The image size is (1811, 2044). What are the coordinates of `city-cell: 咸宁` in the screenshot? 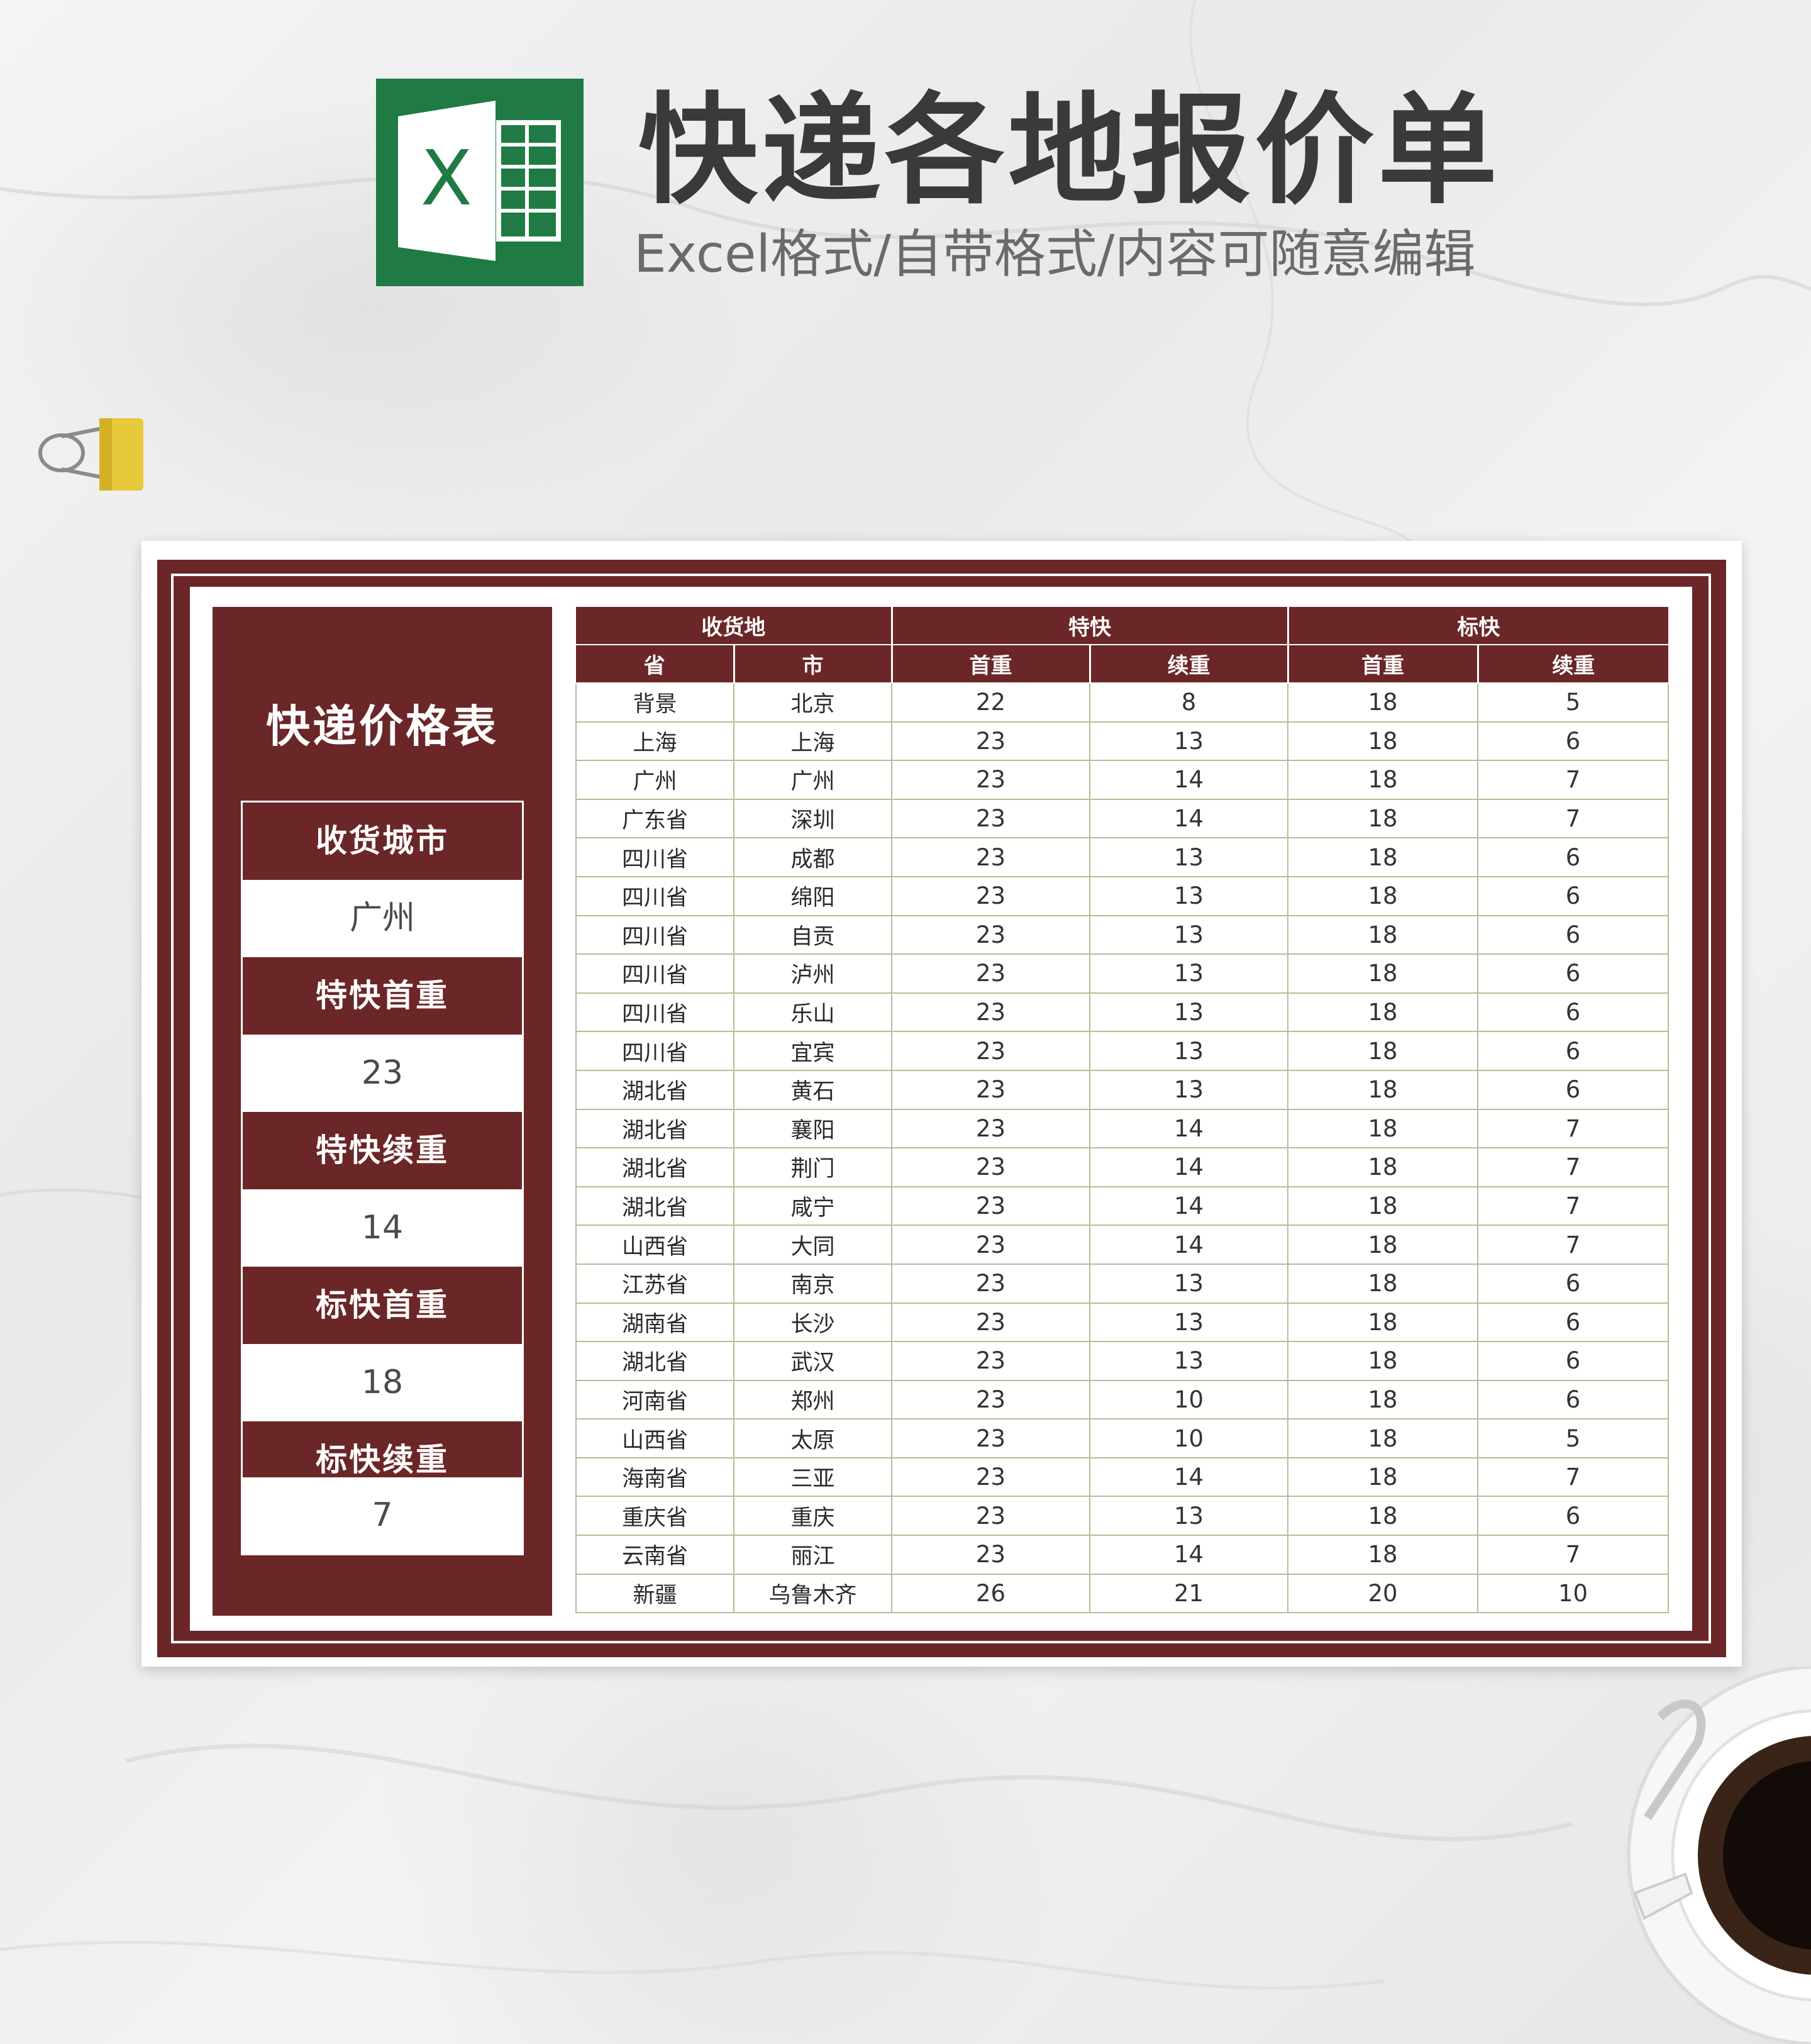 It's located at (812, 1206).